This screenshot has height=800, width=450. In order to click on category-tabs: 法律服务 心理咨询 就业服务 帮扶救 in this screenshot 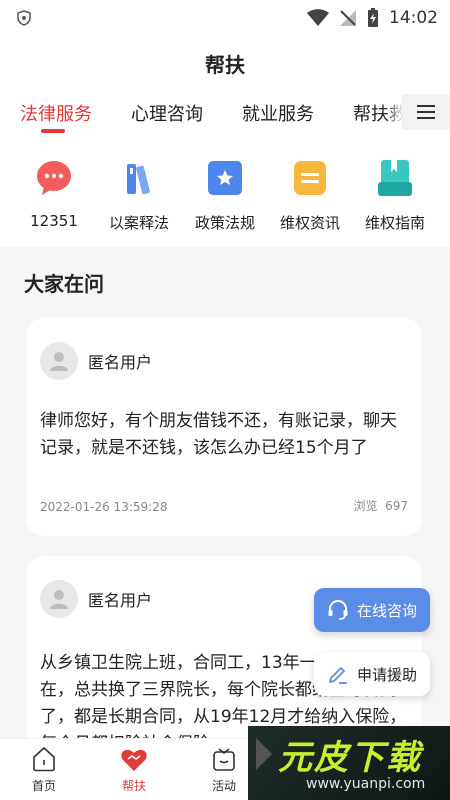, I will do `click(225, 116)`.